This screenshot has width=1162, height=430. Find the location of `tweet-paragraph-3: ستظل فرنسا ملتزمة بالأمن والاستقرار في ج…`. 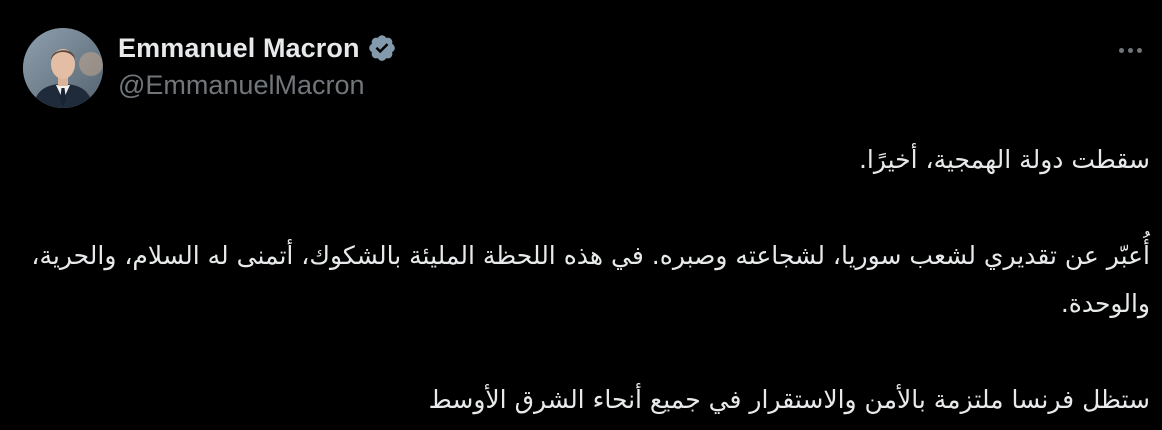

tweet-paragraph-3: ستظل فرنسا ملتزمة بالأمن والاستقرار في ج… is located at coordinates (789, 399).